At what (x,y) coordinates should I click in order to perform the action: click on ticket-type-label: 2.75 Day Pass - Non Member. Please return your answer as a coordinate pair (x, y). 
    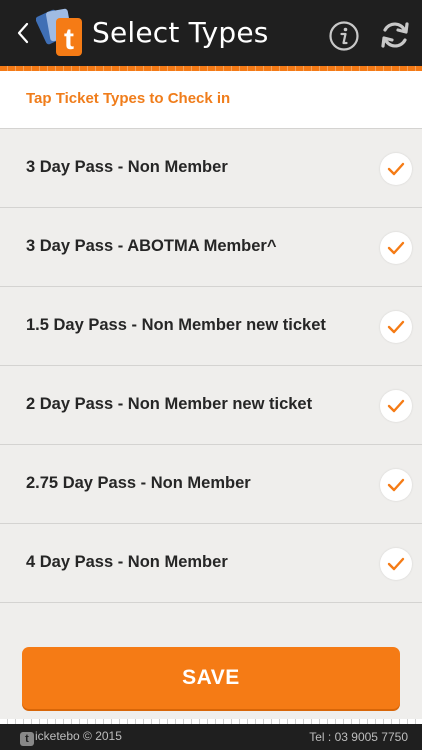
    Looking at the image, I should click on (138, 483).